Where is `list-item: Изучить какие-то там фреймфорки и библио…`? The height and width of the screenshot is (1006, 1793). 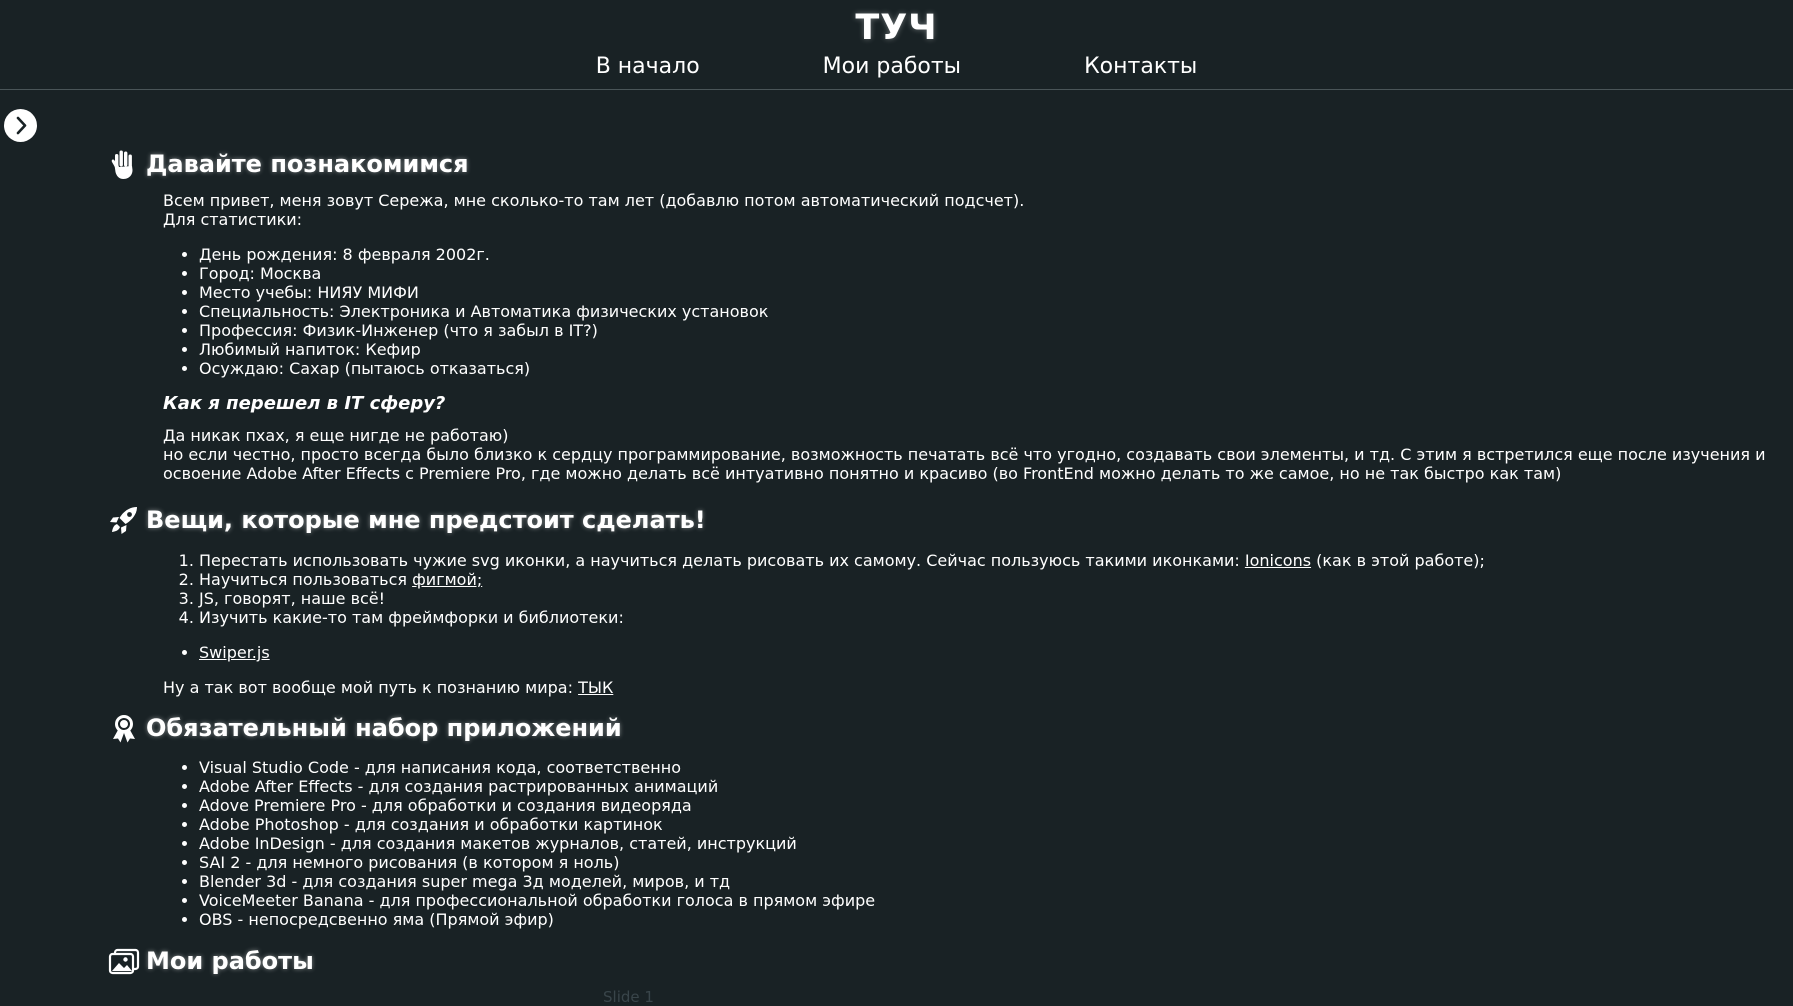
list-item: Изучить какие-то там фреймфорки и библио… is located at coordinates (842, 617).